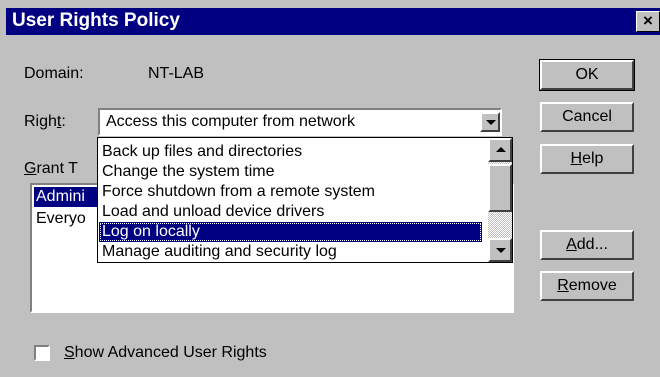 The image size is (660, 377). What do you see at coordinates (587, 159) in the screenshot?
I see `help-button: Help` at bounding box center [587, 159].